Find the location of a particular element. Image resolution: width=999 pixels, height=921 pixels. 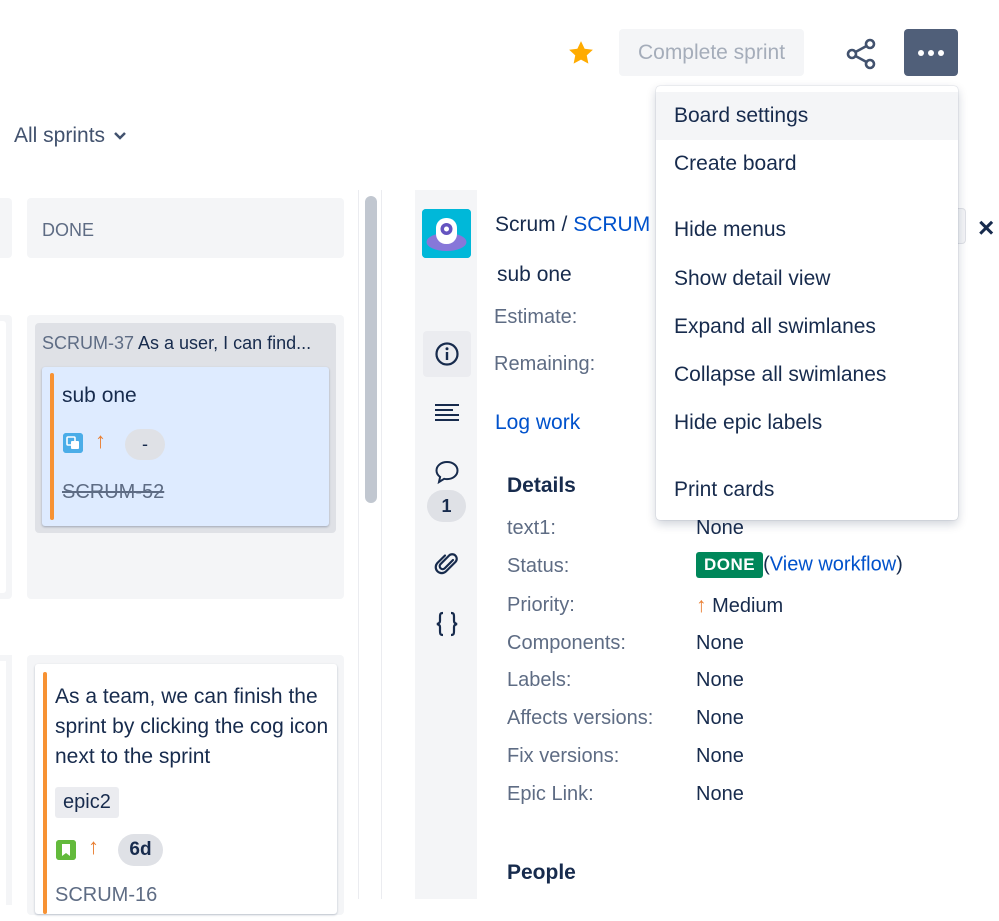

share-icon is located at coordinates (861, 54).